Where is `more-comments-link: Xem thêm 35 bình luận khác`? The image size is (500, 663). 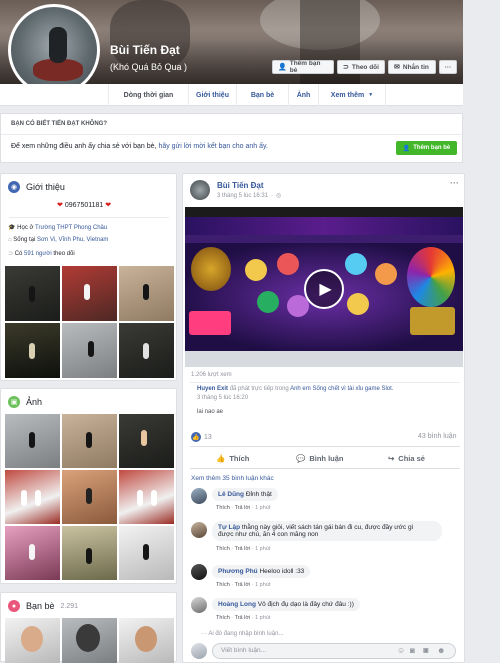 more-comments-link: Xem thêm 35 bình luận khác is located at coordinates (232, 478).